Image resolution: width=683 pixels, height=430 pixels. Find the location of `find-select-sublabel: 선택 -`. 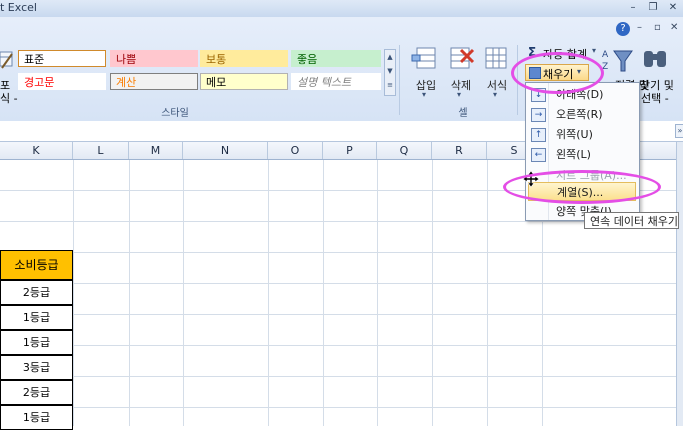

find-select-sublabel: 선택 - is located at coordinates (655, 98).